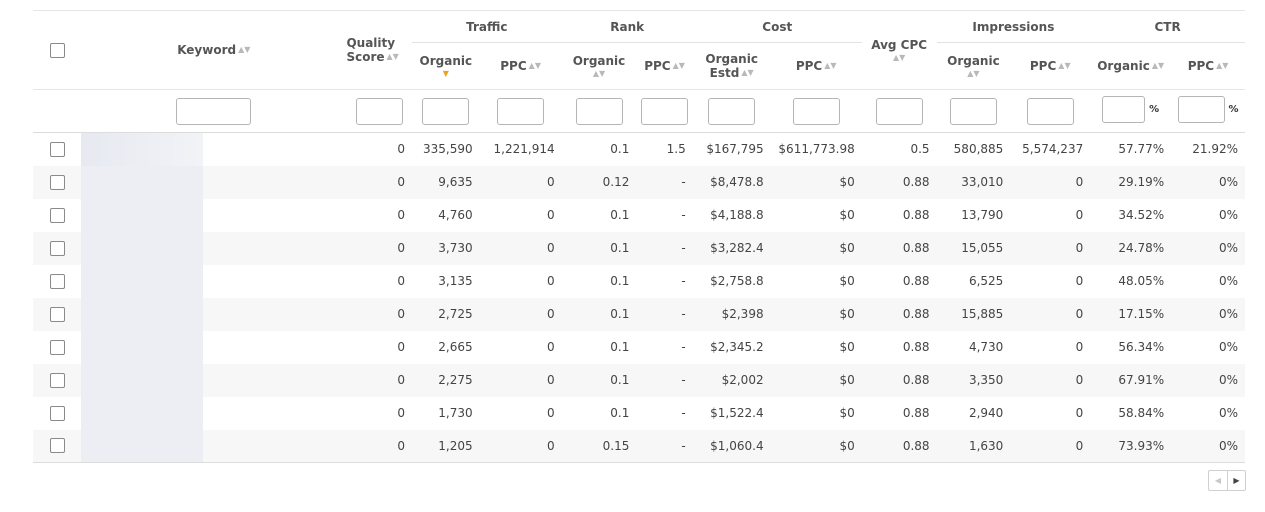 The width and height of the screenshot is (1265, 512). Describe the element at coordinates (446, 182) in the screenshot. I see `cell-traffic-organic: 9,635` at that location.